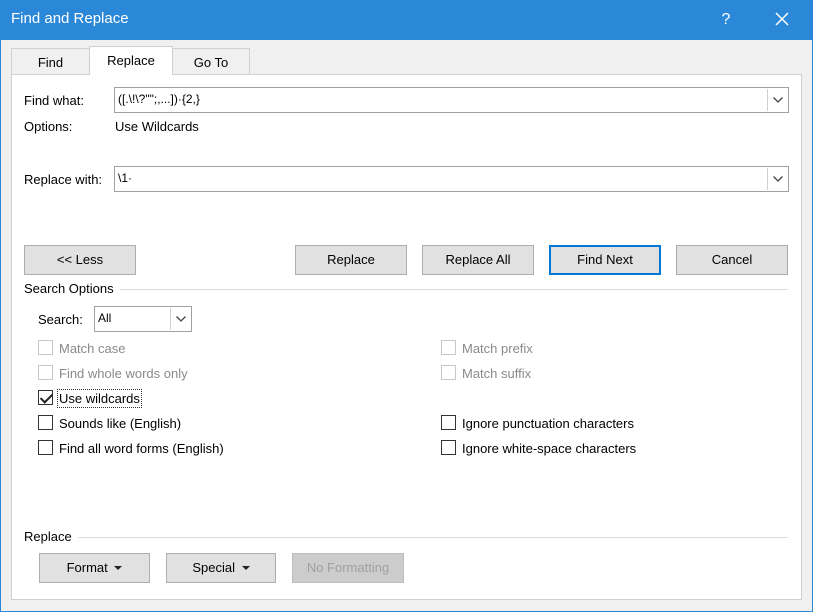  I want to click on replace-section-heading: Replace, so click(48, 536).